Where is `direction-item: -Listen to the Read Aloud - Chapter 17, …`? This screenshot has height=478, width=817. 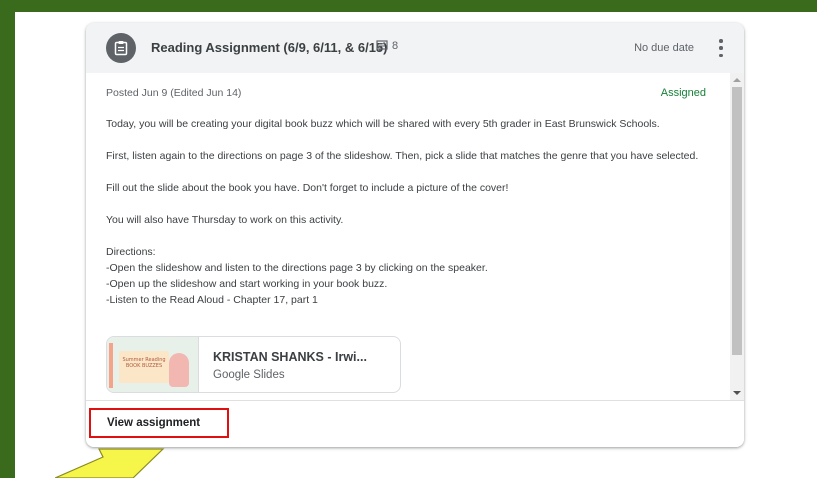
direction-item: -Listen to the Read Aloud - Chapter 17, … is located at coordinates (212, 300).